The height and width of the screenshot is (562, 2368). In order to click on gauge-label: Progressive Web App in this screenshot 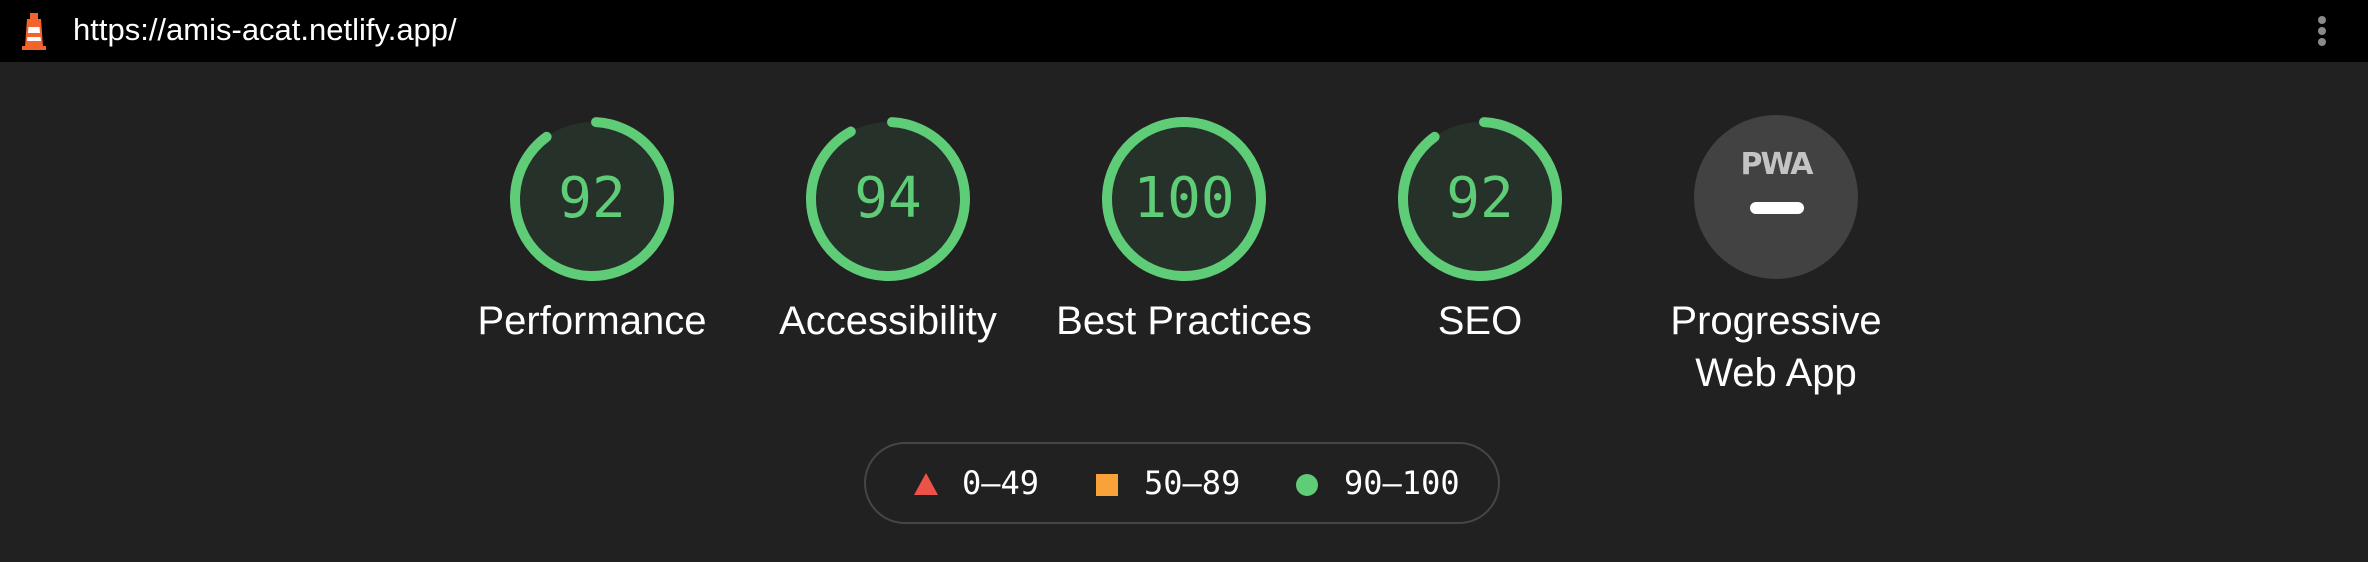, I will do `click(1776, 347)`.